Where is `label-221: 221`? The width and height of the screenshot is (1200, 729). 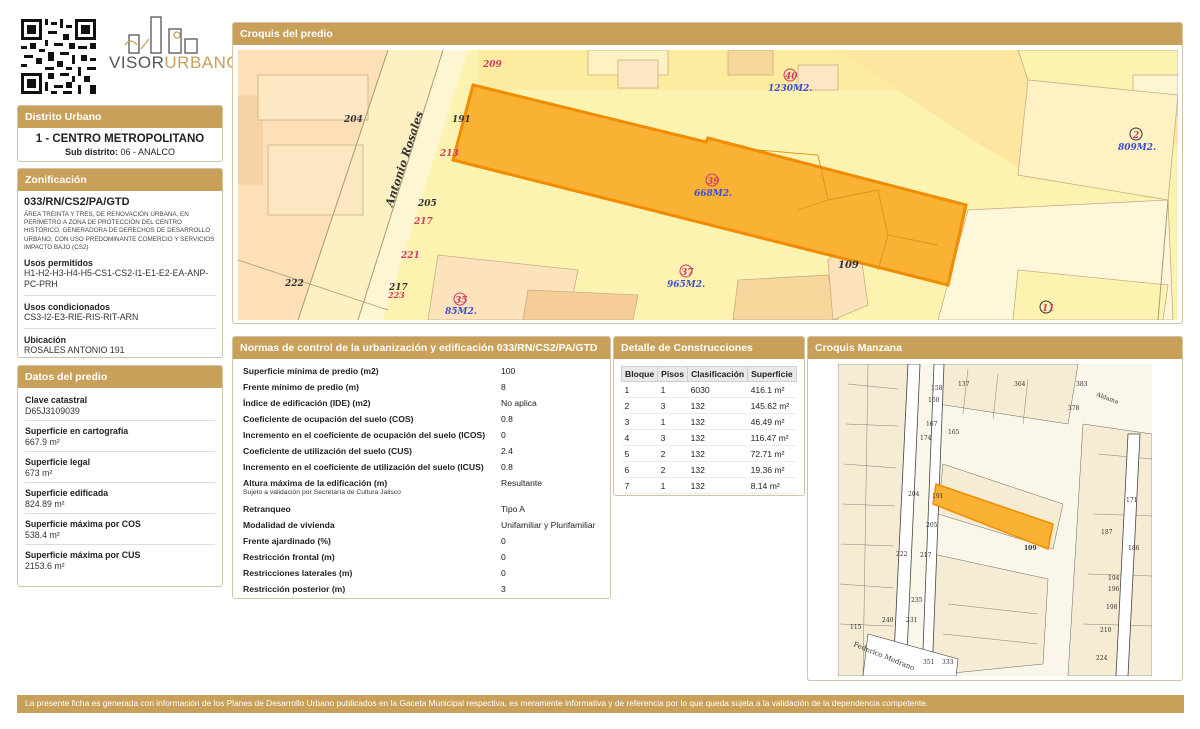
label-221: 221 is located at coordinates (410, 256).